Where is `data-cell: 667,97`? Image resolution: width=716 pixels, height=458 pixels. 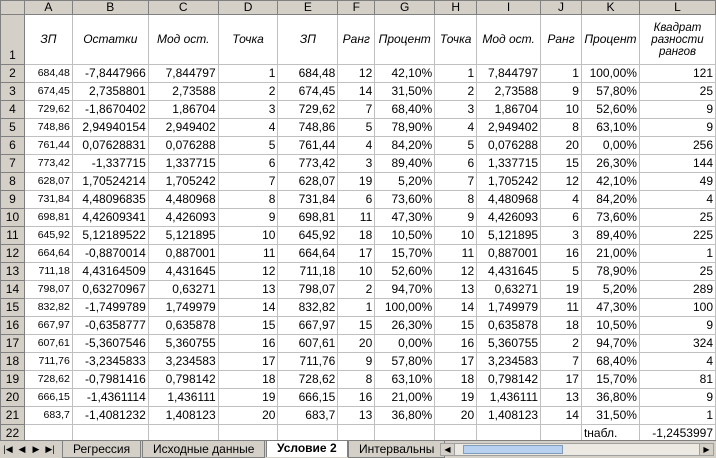 data-cell: 667,97 is located at coordinates (48, 325).